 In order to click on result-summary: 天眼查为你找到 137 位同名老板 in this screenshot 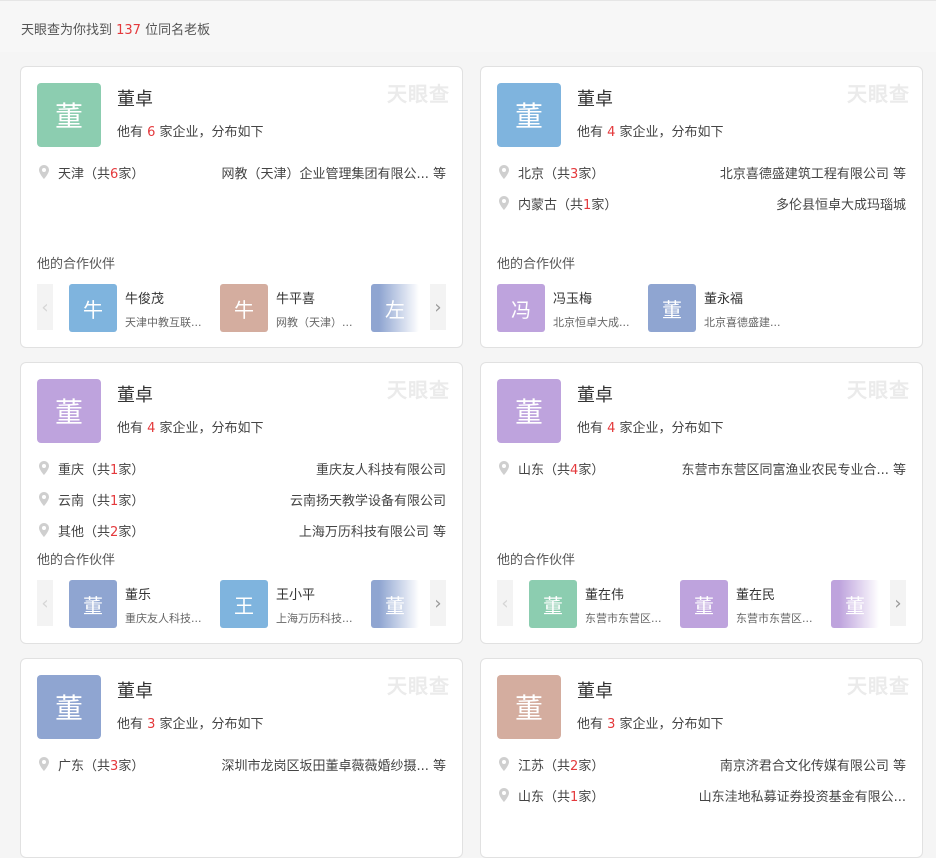, I will do `click(116, 30)`.